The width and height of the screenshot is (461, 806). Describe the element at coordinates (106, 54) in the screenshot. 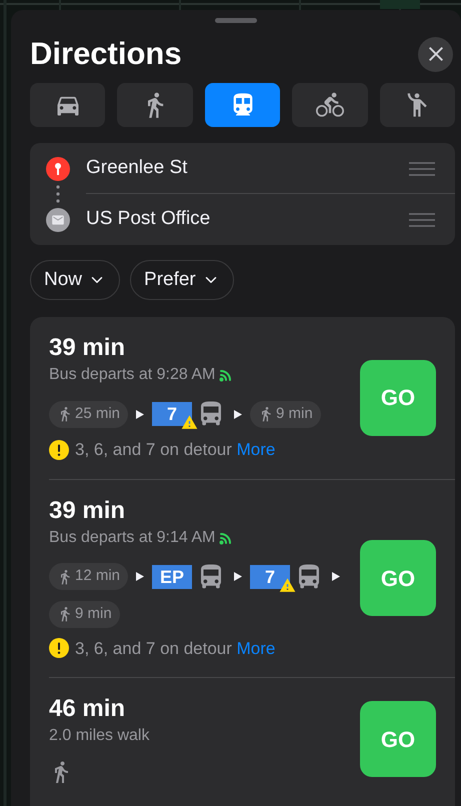

I see `sheet-title: Directions` at that location.